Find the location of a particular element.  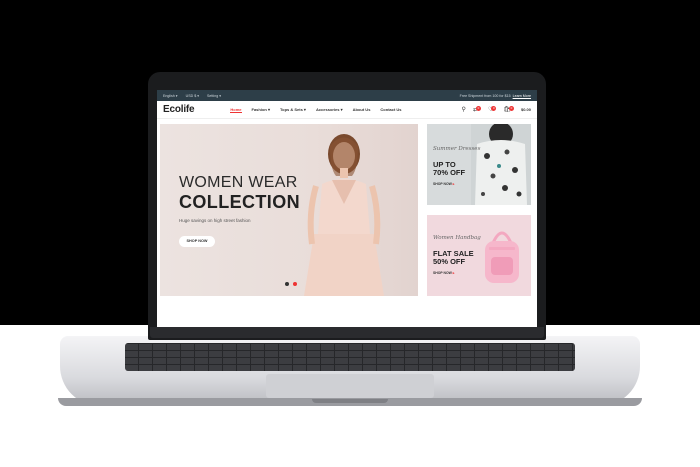

cart-icon: 🛍0 is located at coordinates (508, 109).